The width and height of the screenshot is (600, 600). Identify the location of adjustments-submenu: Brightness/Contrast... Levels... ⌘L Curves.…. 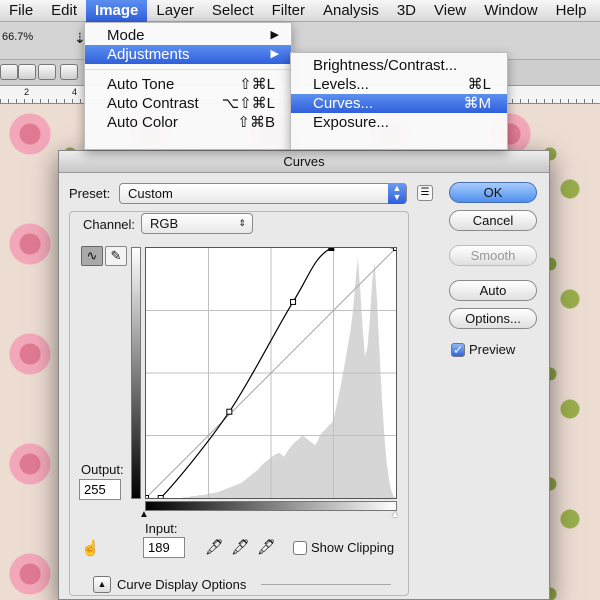
(399, 101).